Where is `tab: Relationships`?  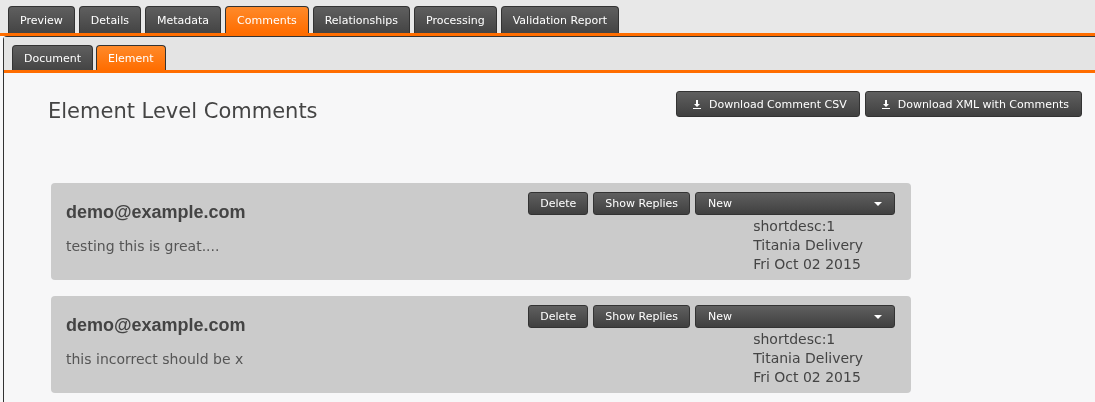 tab: Relationships is located at coordinates (361, 19).